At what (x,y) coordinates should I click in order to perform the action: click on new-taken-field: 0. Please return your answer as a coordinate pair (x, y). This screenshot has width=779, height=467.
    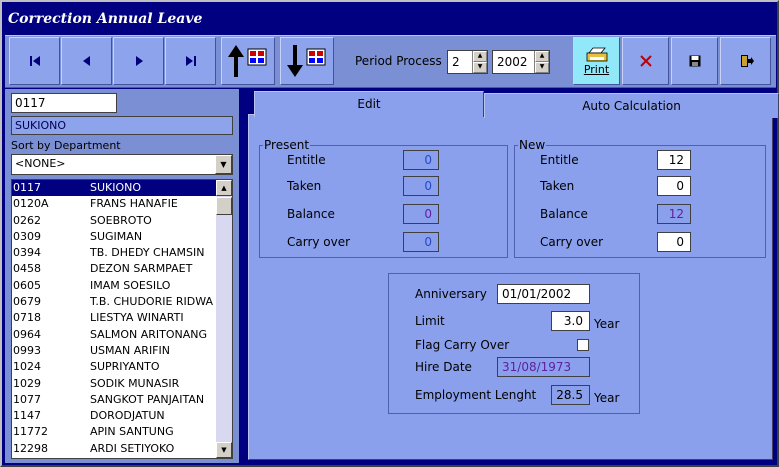
    Looking at the image, I should click on (674, 186).